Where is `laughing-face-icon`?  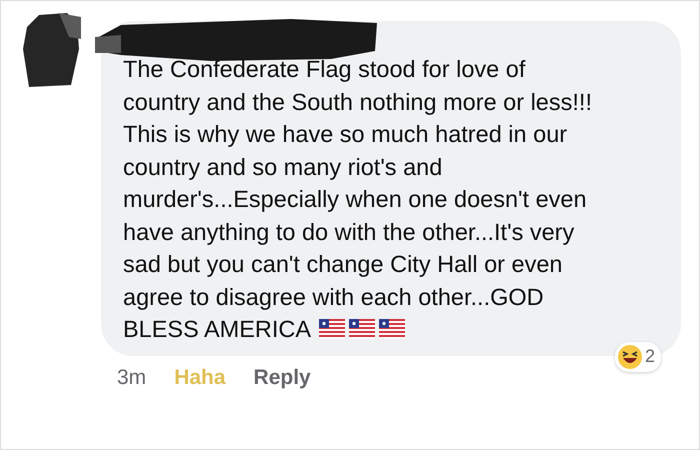 laughing-face-icon is located at coordinates (629, 357).